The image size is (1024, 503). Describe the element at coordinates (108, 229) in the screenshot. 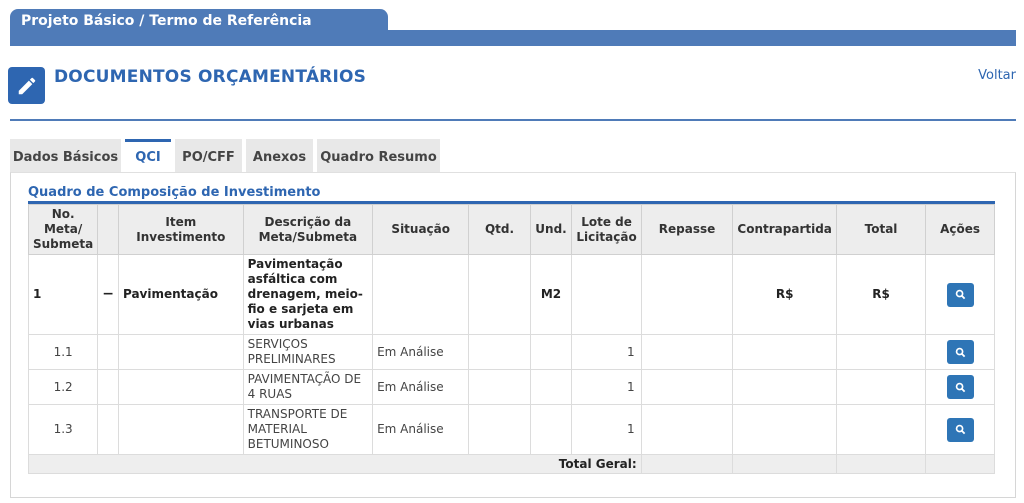

I see `col-toggle` at that location.